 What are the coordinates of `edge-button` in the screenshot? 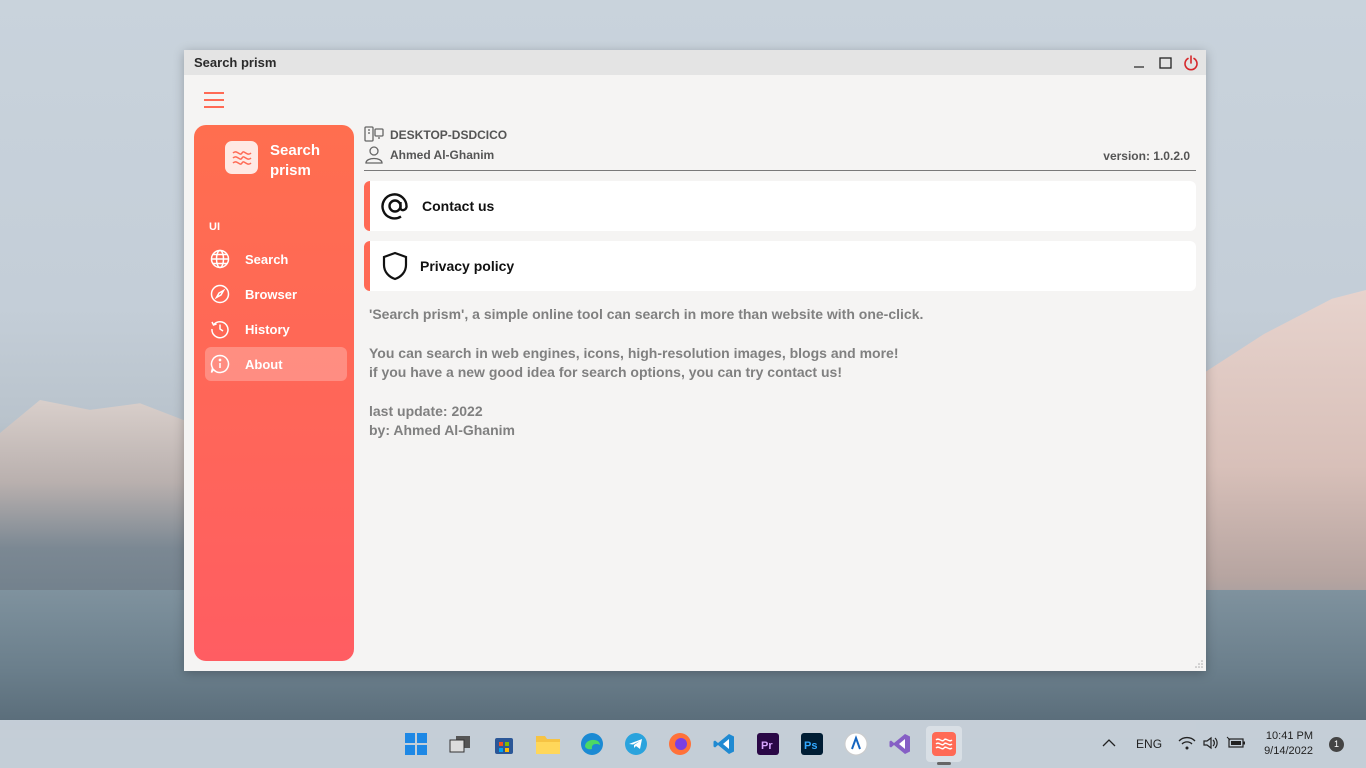 It's located at (592, 744).